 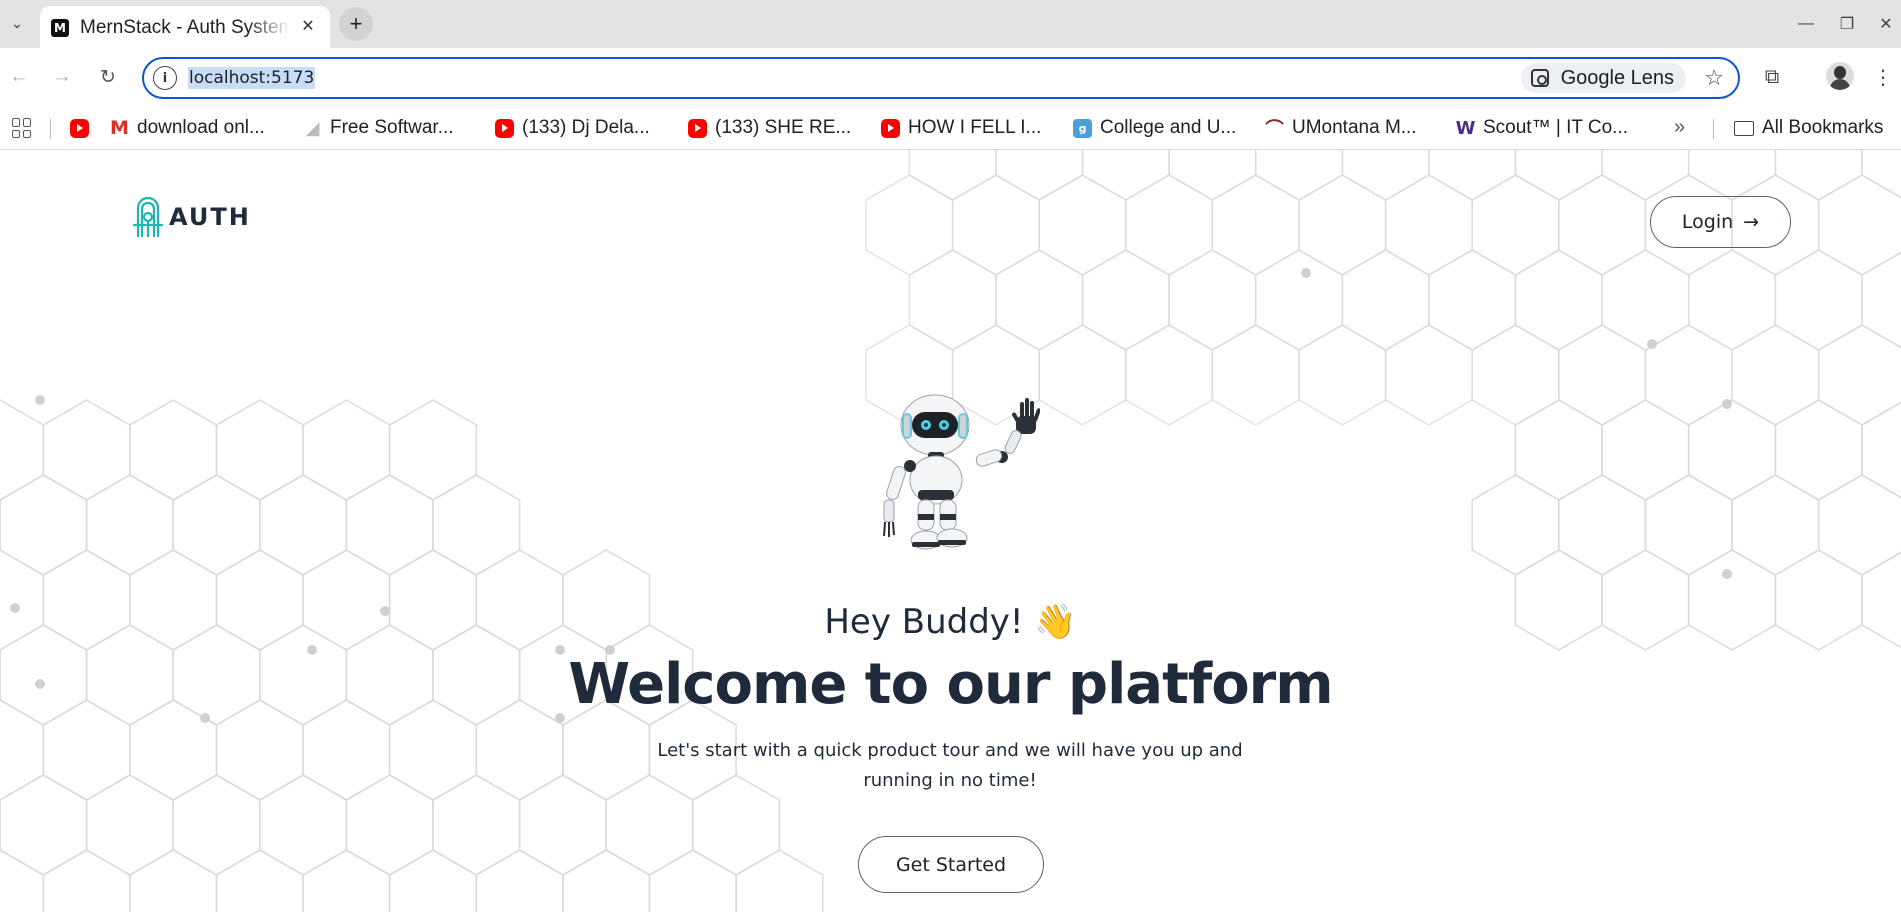 What do you see at coordinates (83, 128) in the screenshot?
I see `bookmark-youtube` at bounding box center [83, 128].